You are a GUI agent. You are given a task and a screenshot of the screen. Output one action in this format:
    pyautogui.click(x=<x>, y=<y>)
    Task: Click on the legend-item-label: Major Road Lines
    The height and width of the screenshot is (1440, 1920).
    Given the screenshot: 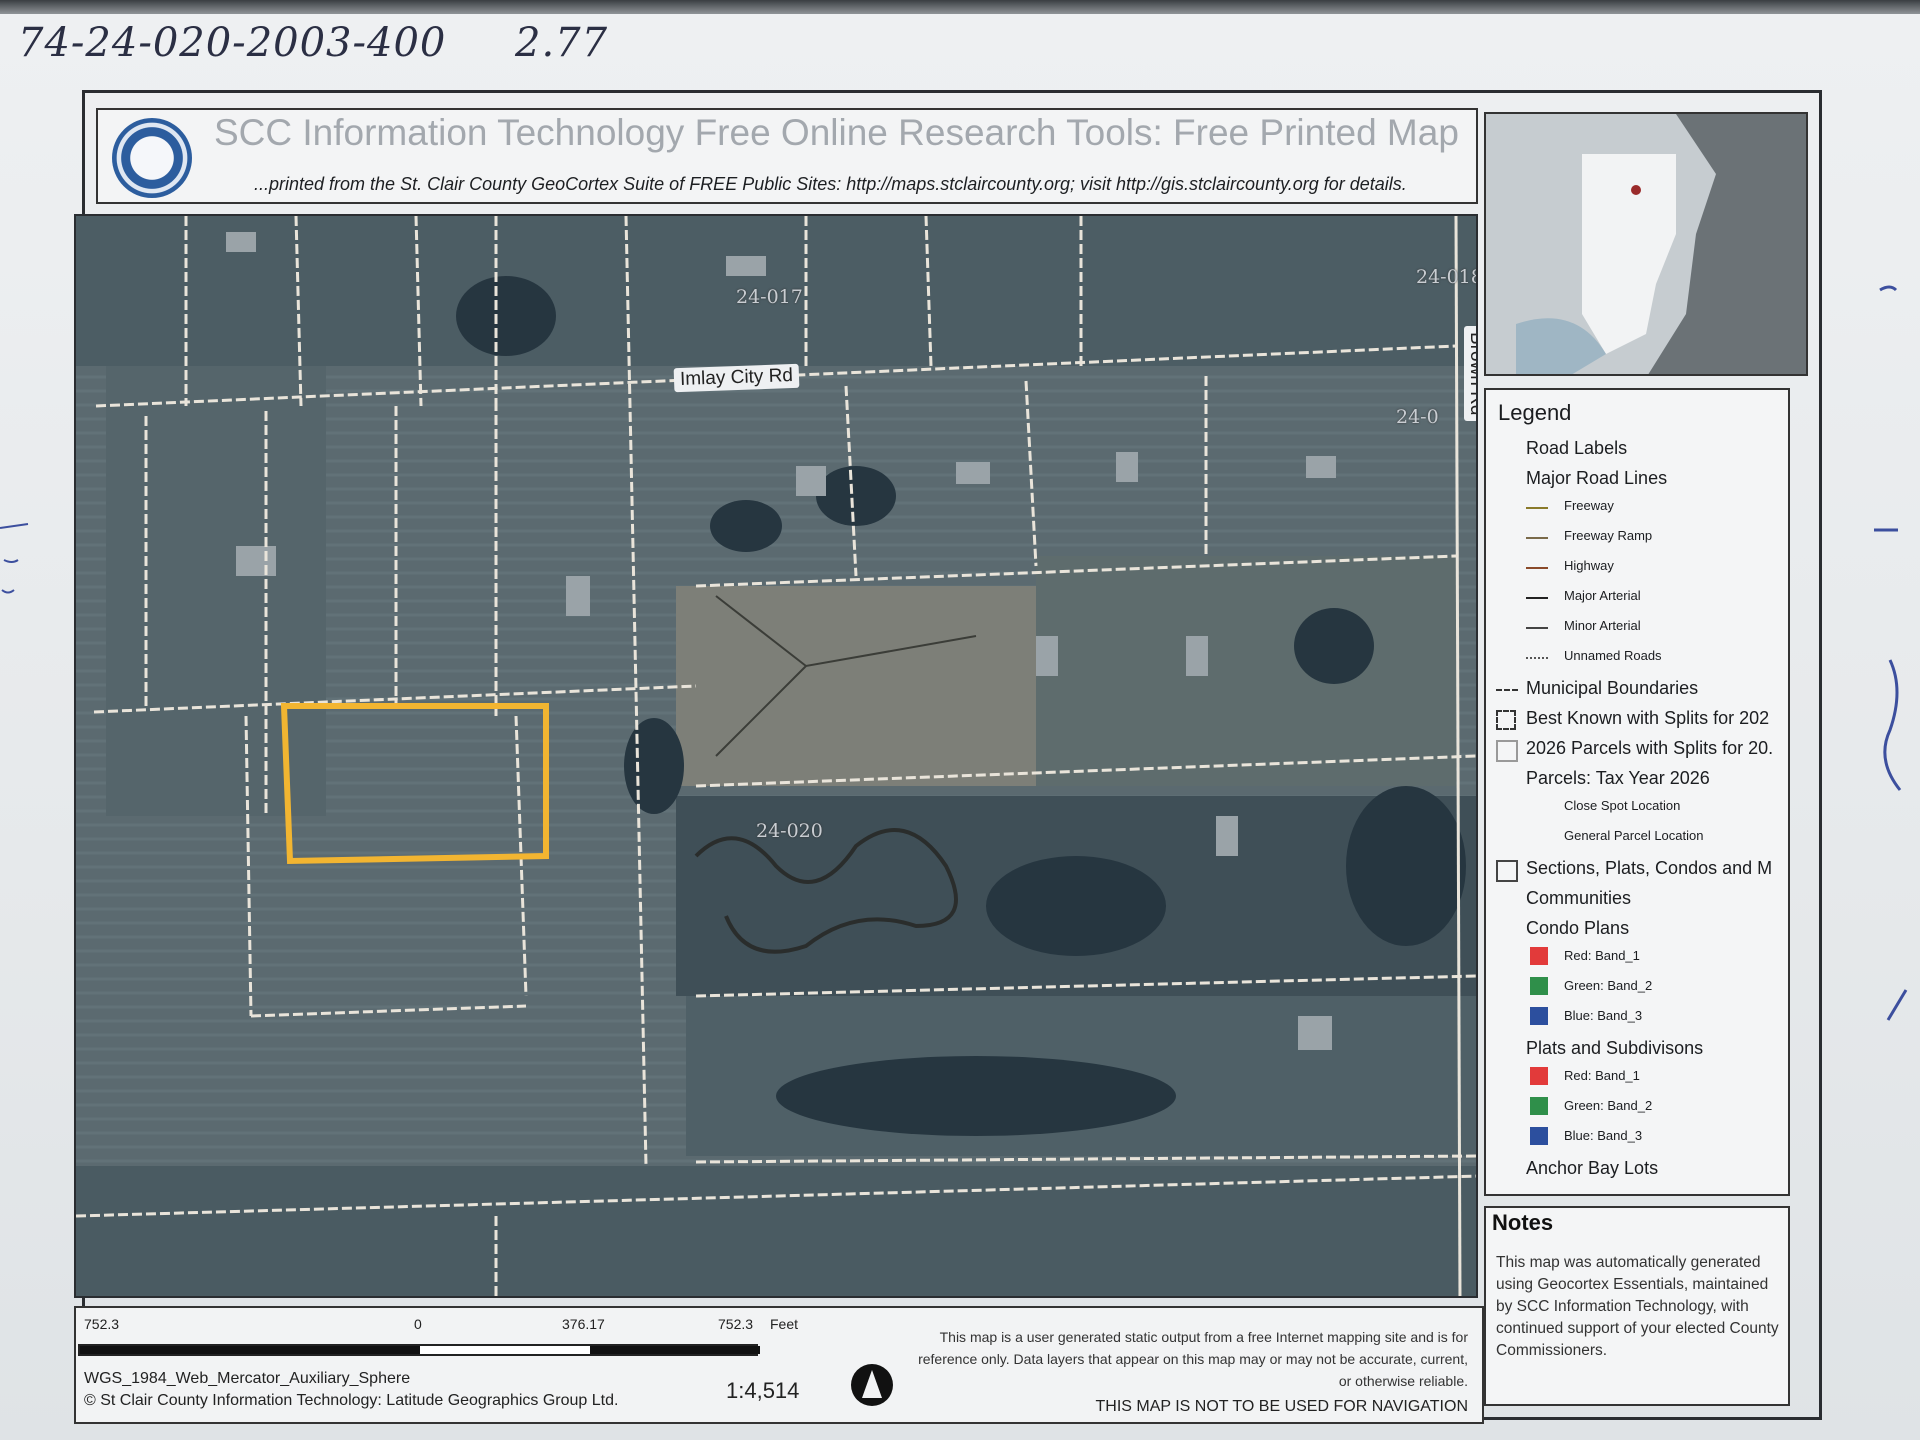 What is the action you would take?
    pyautogui.click(x=1597, y=478)
    